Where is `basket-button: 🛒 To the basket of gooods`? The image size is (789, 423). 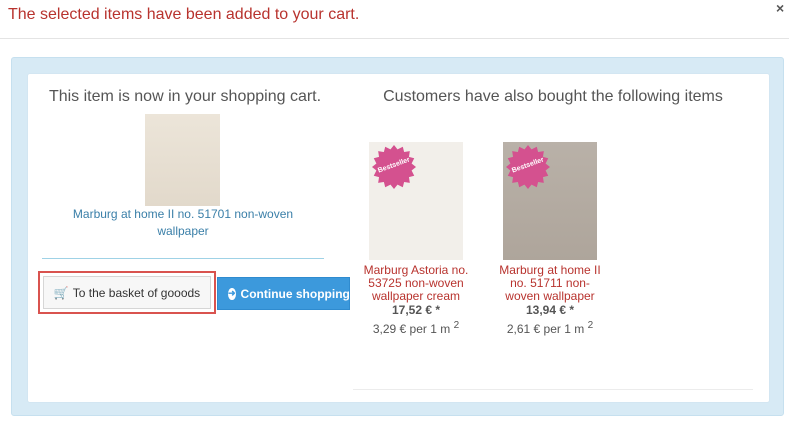 basket-button: 🛒 To the basket of gooods is located at coordinates (127, 292).